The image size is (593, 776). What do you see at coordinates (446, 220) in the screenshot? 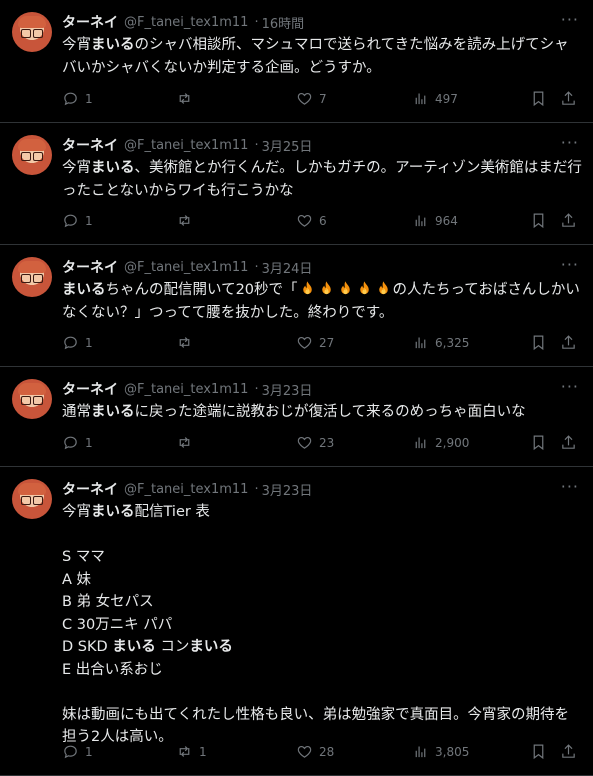
I see `views-count: 964` at bounding box center [446, 220].